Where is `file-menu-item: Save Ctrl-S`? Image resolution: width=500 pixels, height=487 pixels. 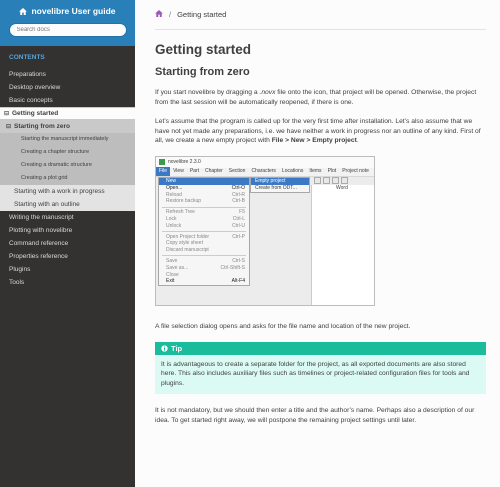
file-menu-item: Save Ctrl-S is located at coordinates (204, 261).